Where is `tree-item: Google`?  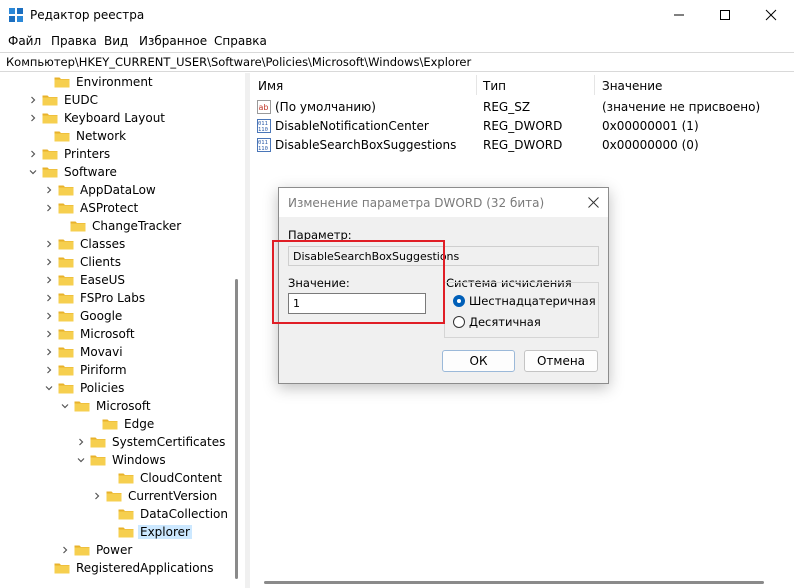 tree-item: Google is located at coordinates (84, 316).